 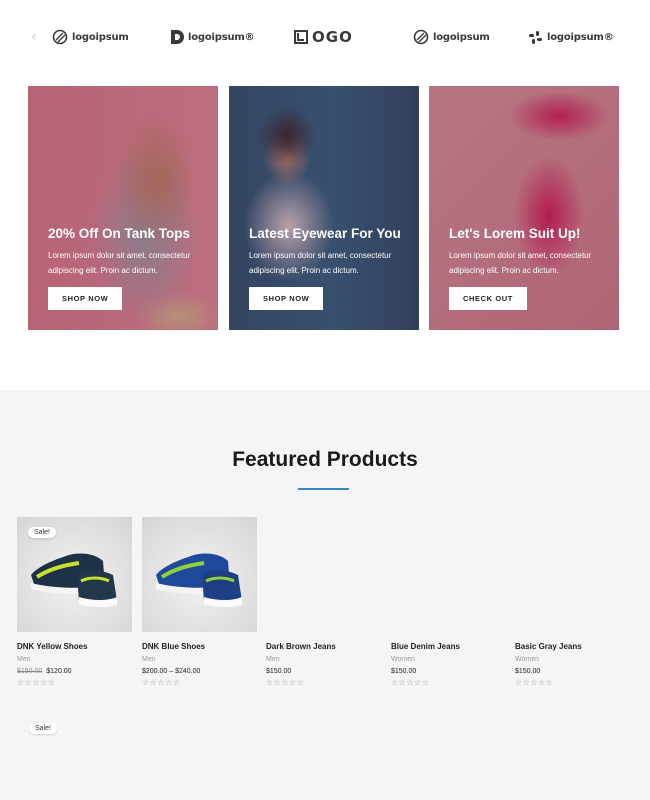 I want to click on product-card: Dark Brown Jeans Men $150.00 ☆☆☆☆☆, so click(x=324, y=602).